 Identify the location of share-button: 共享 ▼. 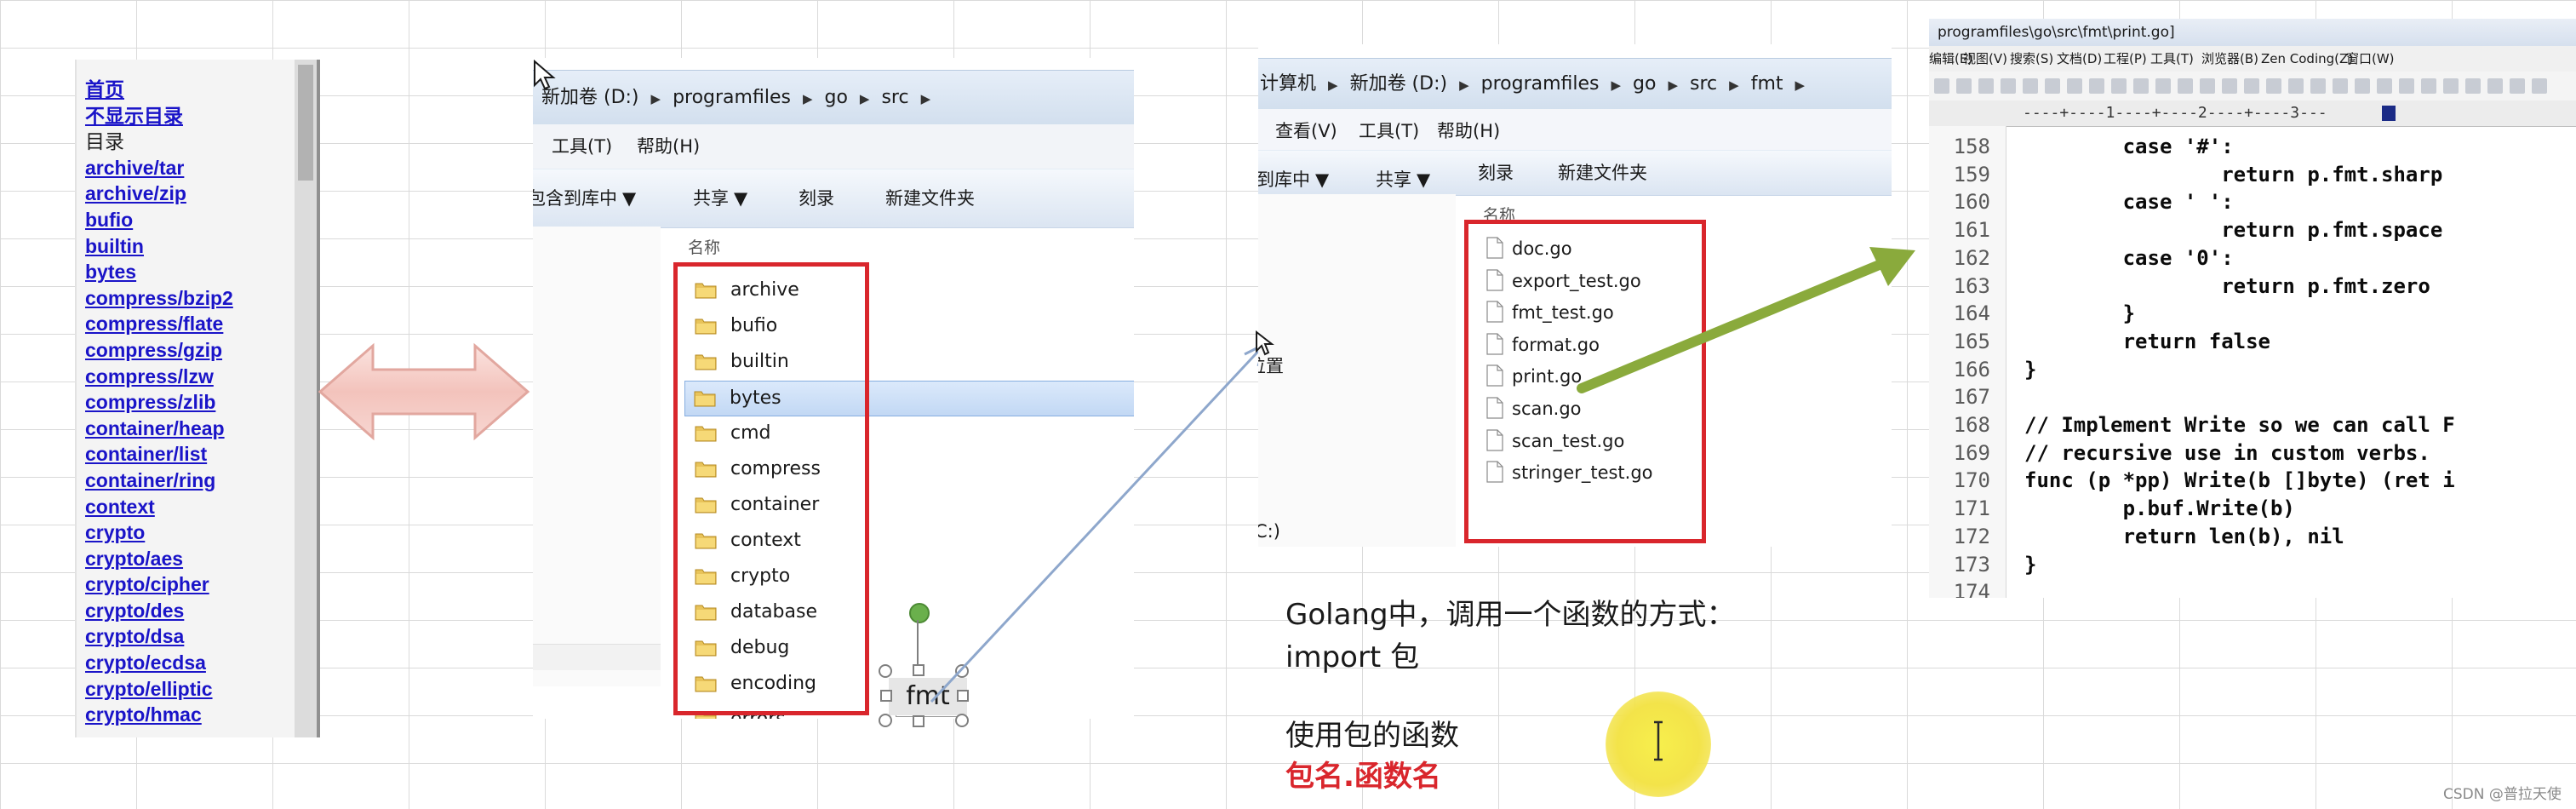
(720, 198).